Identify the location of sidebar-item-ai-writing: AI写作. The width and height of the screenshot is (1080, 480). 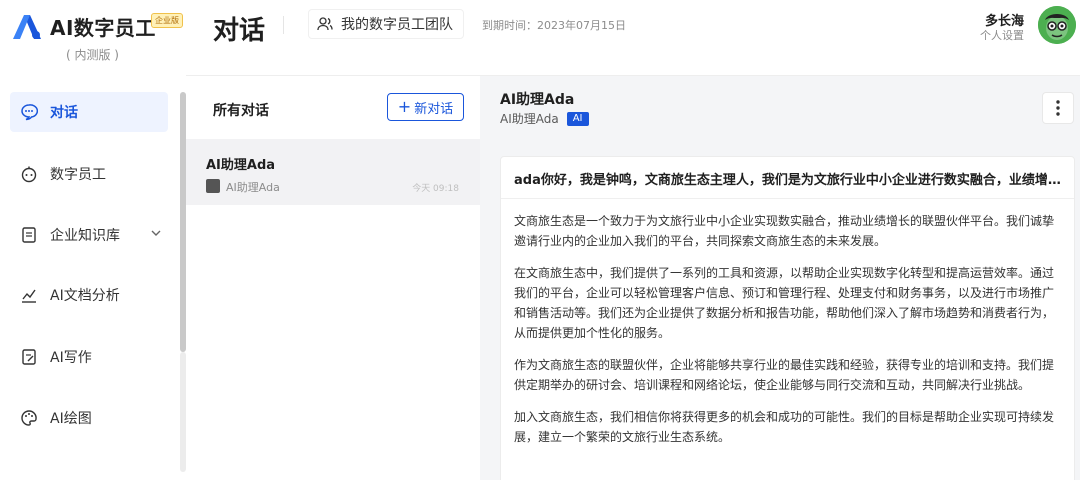
(89, 357).